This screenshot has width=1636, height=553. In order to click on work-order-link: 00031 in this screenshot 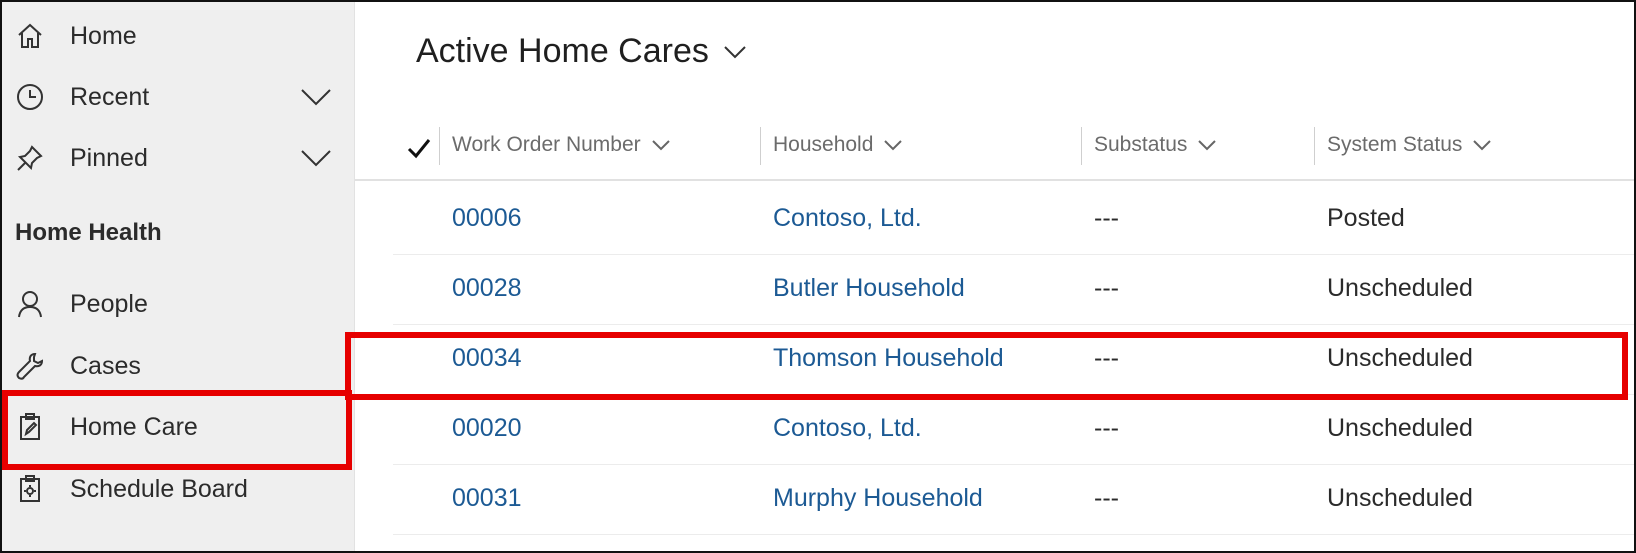, I will do `click(487, 498)`.